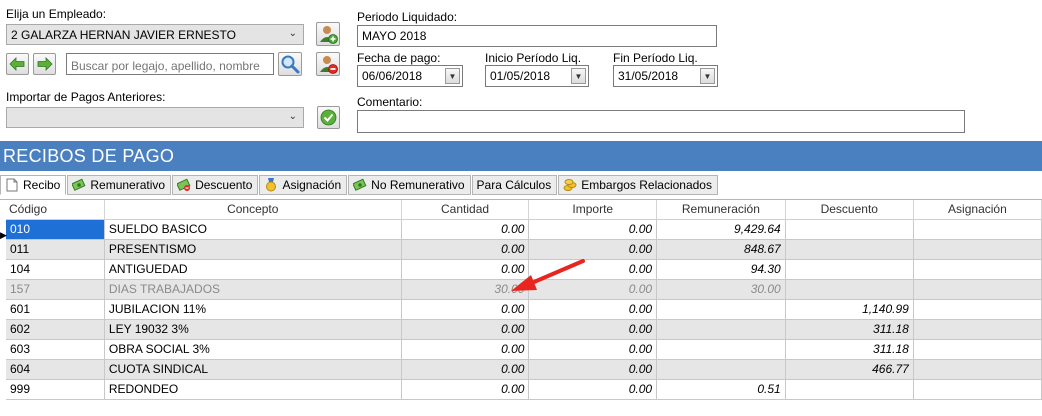  I want to click on inicio-value: 01/05/2018, so click(520, 76).